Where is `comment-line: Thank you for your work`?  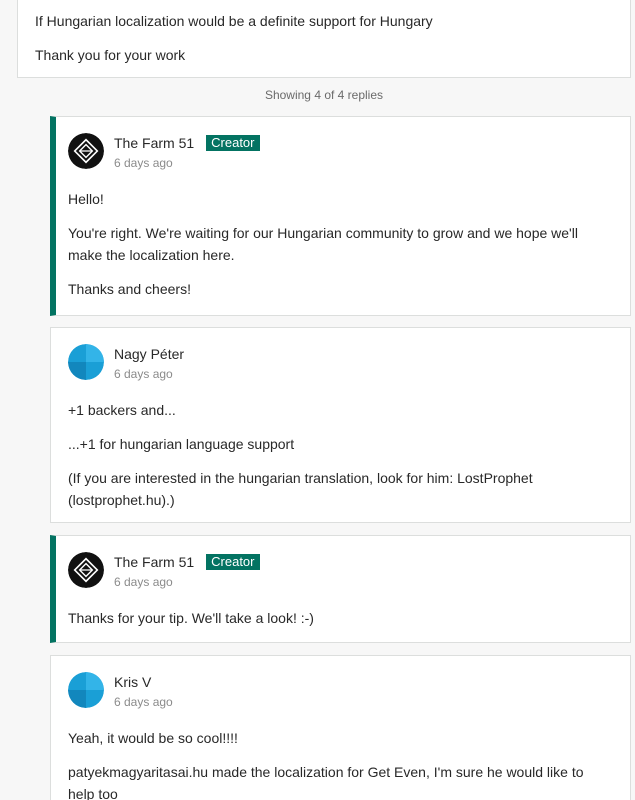
comment-line: Thank you for your work is located at coordinates (110, 55).